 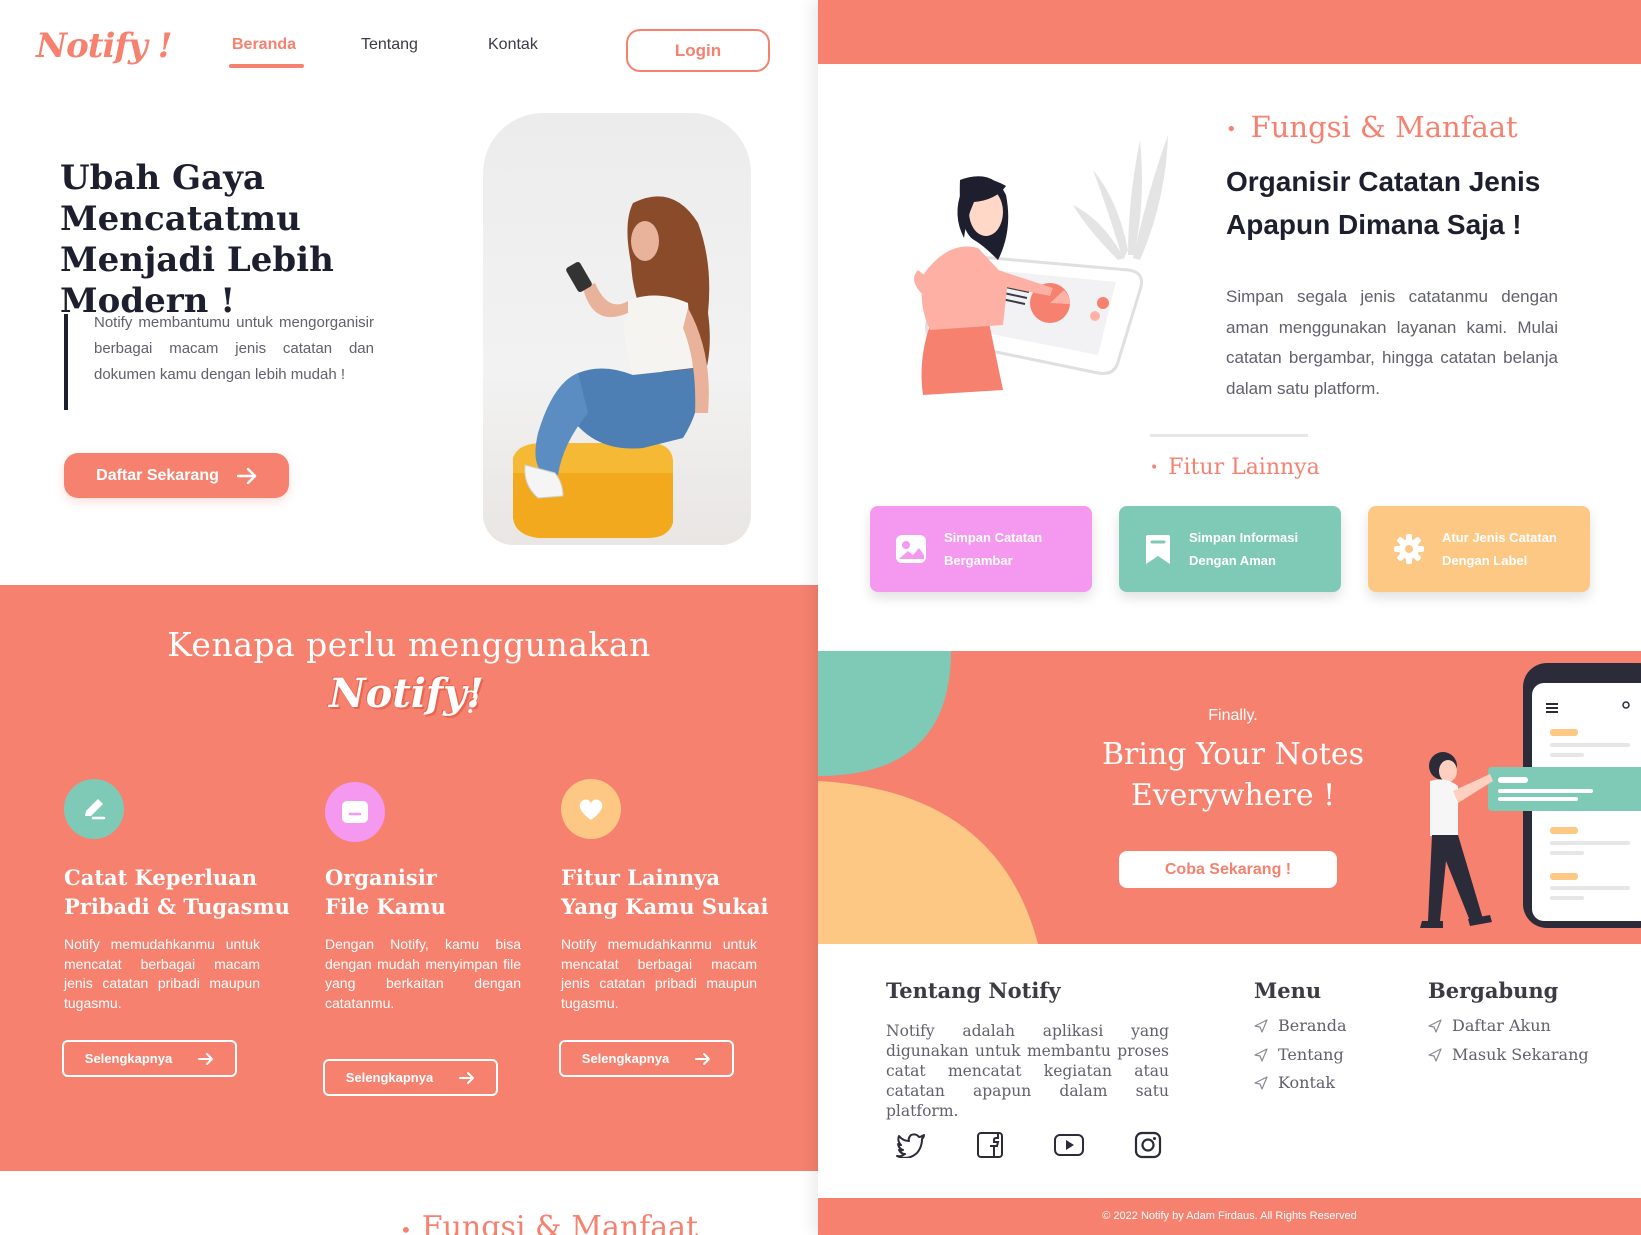 I want to click on register-button-label: Daftar Sekarang, so click(x=157, y=475).